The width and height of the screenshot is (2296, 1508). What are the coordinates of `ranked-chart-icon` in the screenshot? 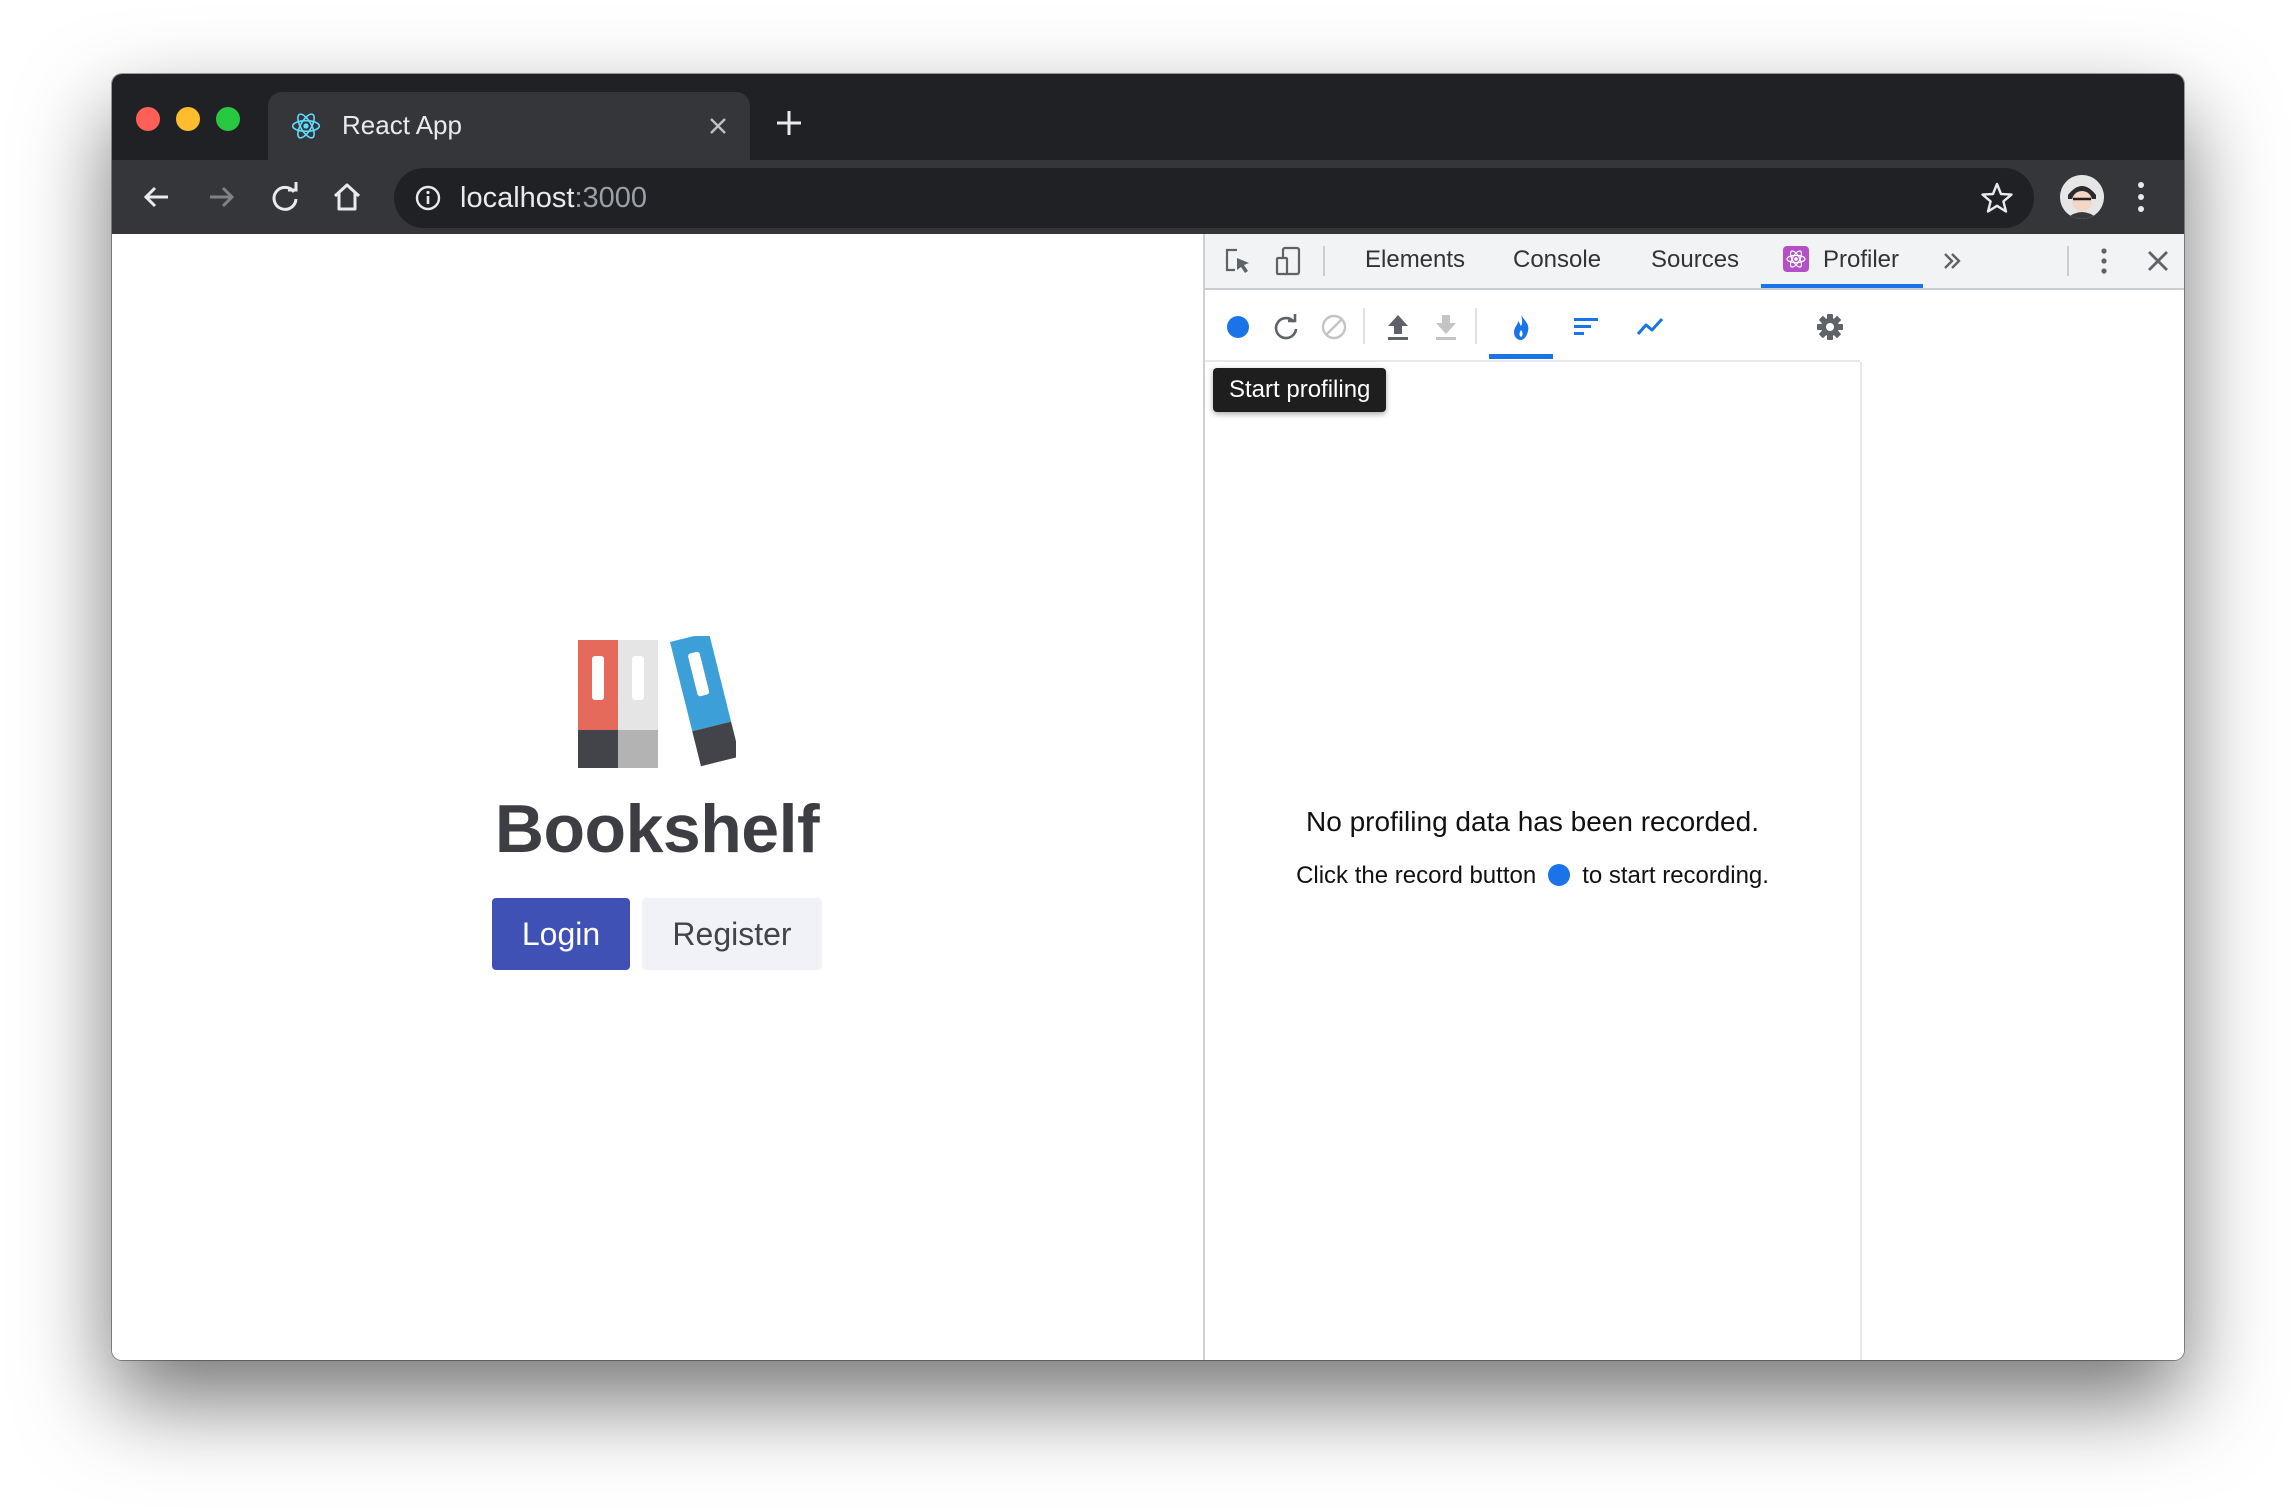 It's located at (1586, 327).